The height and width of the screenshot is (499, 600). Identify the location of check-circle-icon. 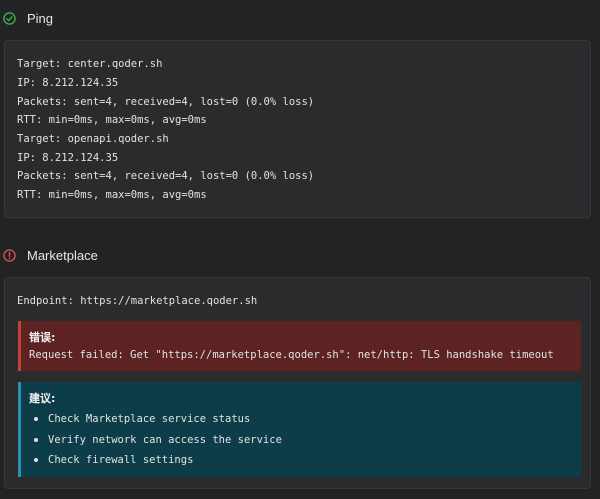
(9, 18).